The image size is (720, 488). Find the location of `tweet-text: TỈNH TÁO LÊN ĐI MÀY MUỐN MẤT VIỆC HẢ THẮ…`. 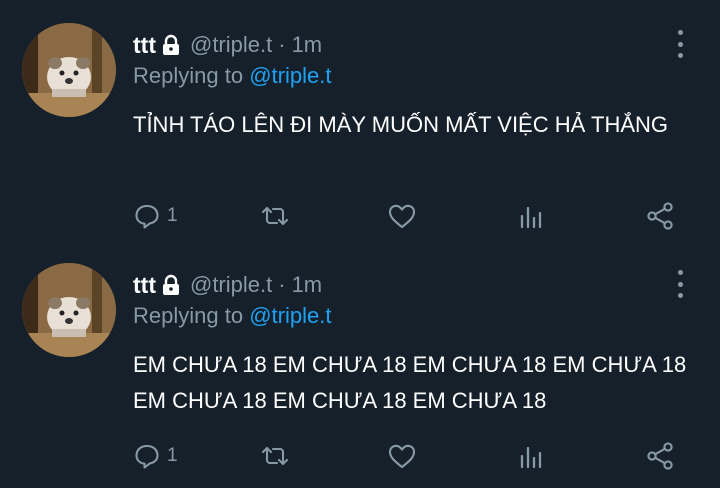

tweet-text: TỈNH TÁO LÊN ĐI MÀY MUỐN MẤT VIỆC HẢ THẮ… is located at coordinates (401, 124).